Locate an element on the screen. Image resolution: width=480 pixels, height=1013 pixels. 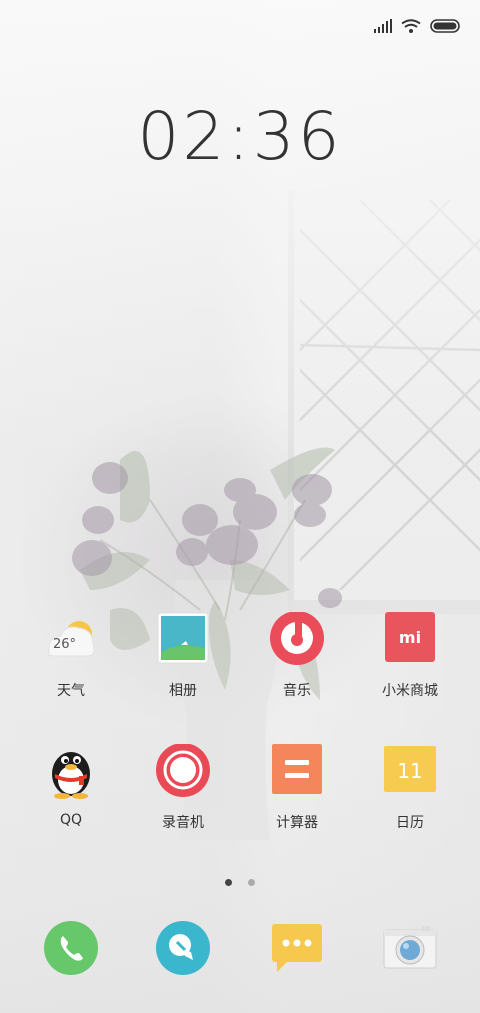
music-icon is located at coordinates (297, 638).